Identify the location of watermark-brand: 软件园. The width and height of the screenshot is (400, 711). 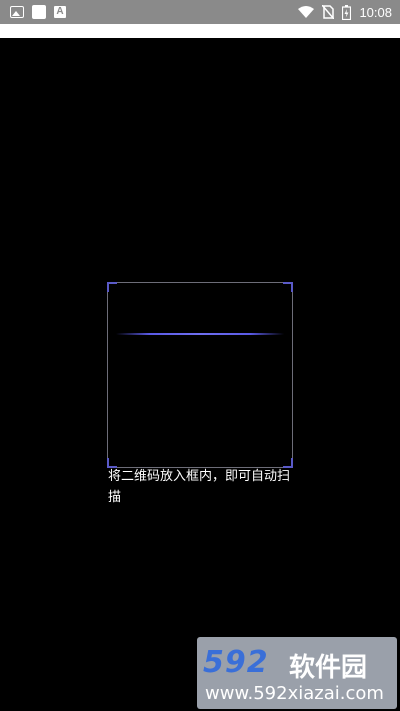
(328, 668).